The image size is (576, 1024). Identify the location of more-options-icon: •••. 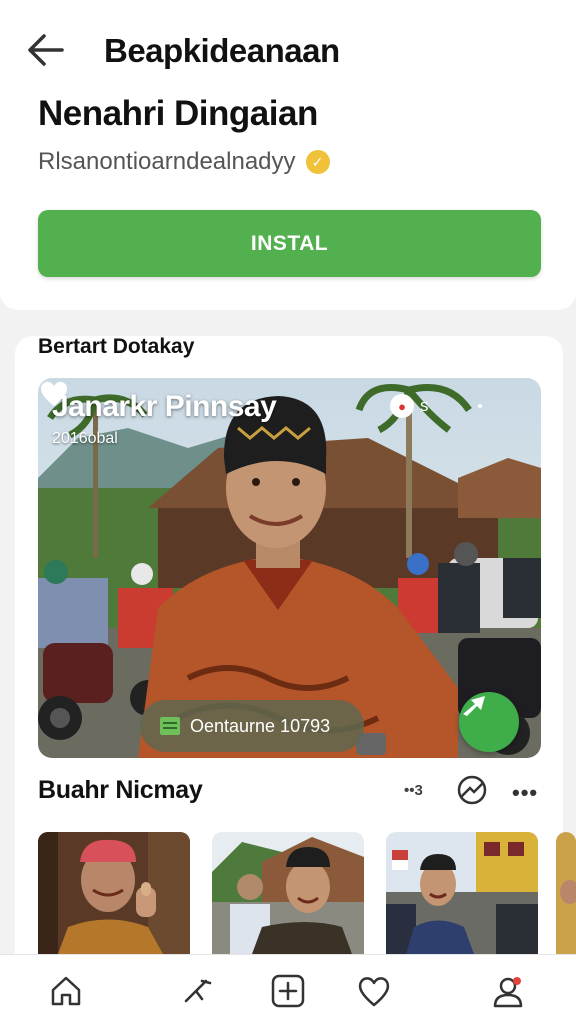
(525, 793).